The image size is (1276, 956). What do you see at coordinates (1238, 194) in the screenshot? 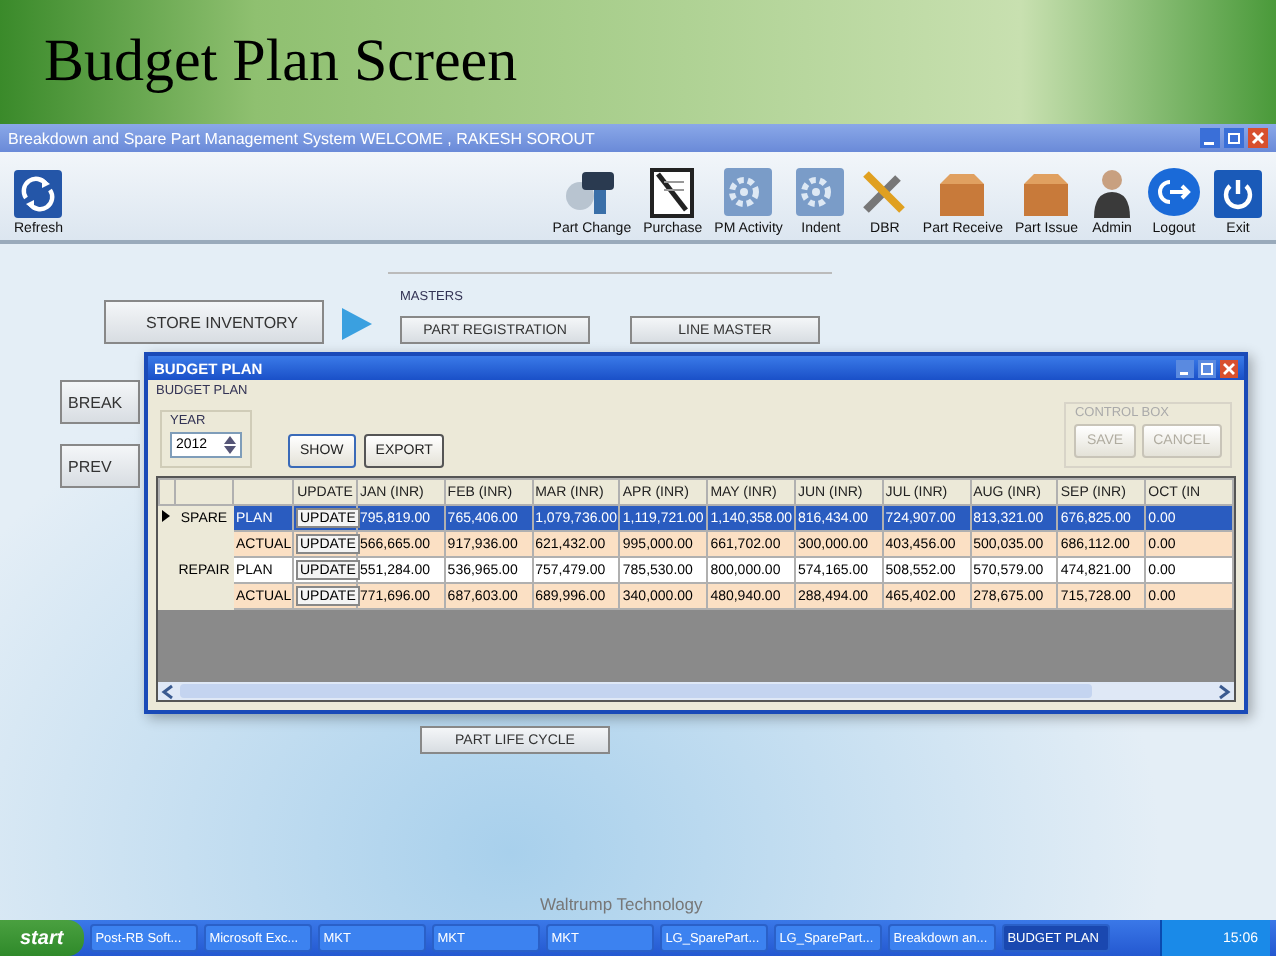
I see `power-icon` at bounding box center [1238, 194].